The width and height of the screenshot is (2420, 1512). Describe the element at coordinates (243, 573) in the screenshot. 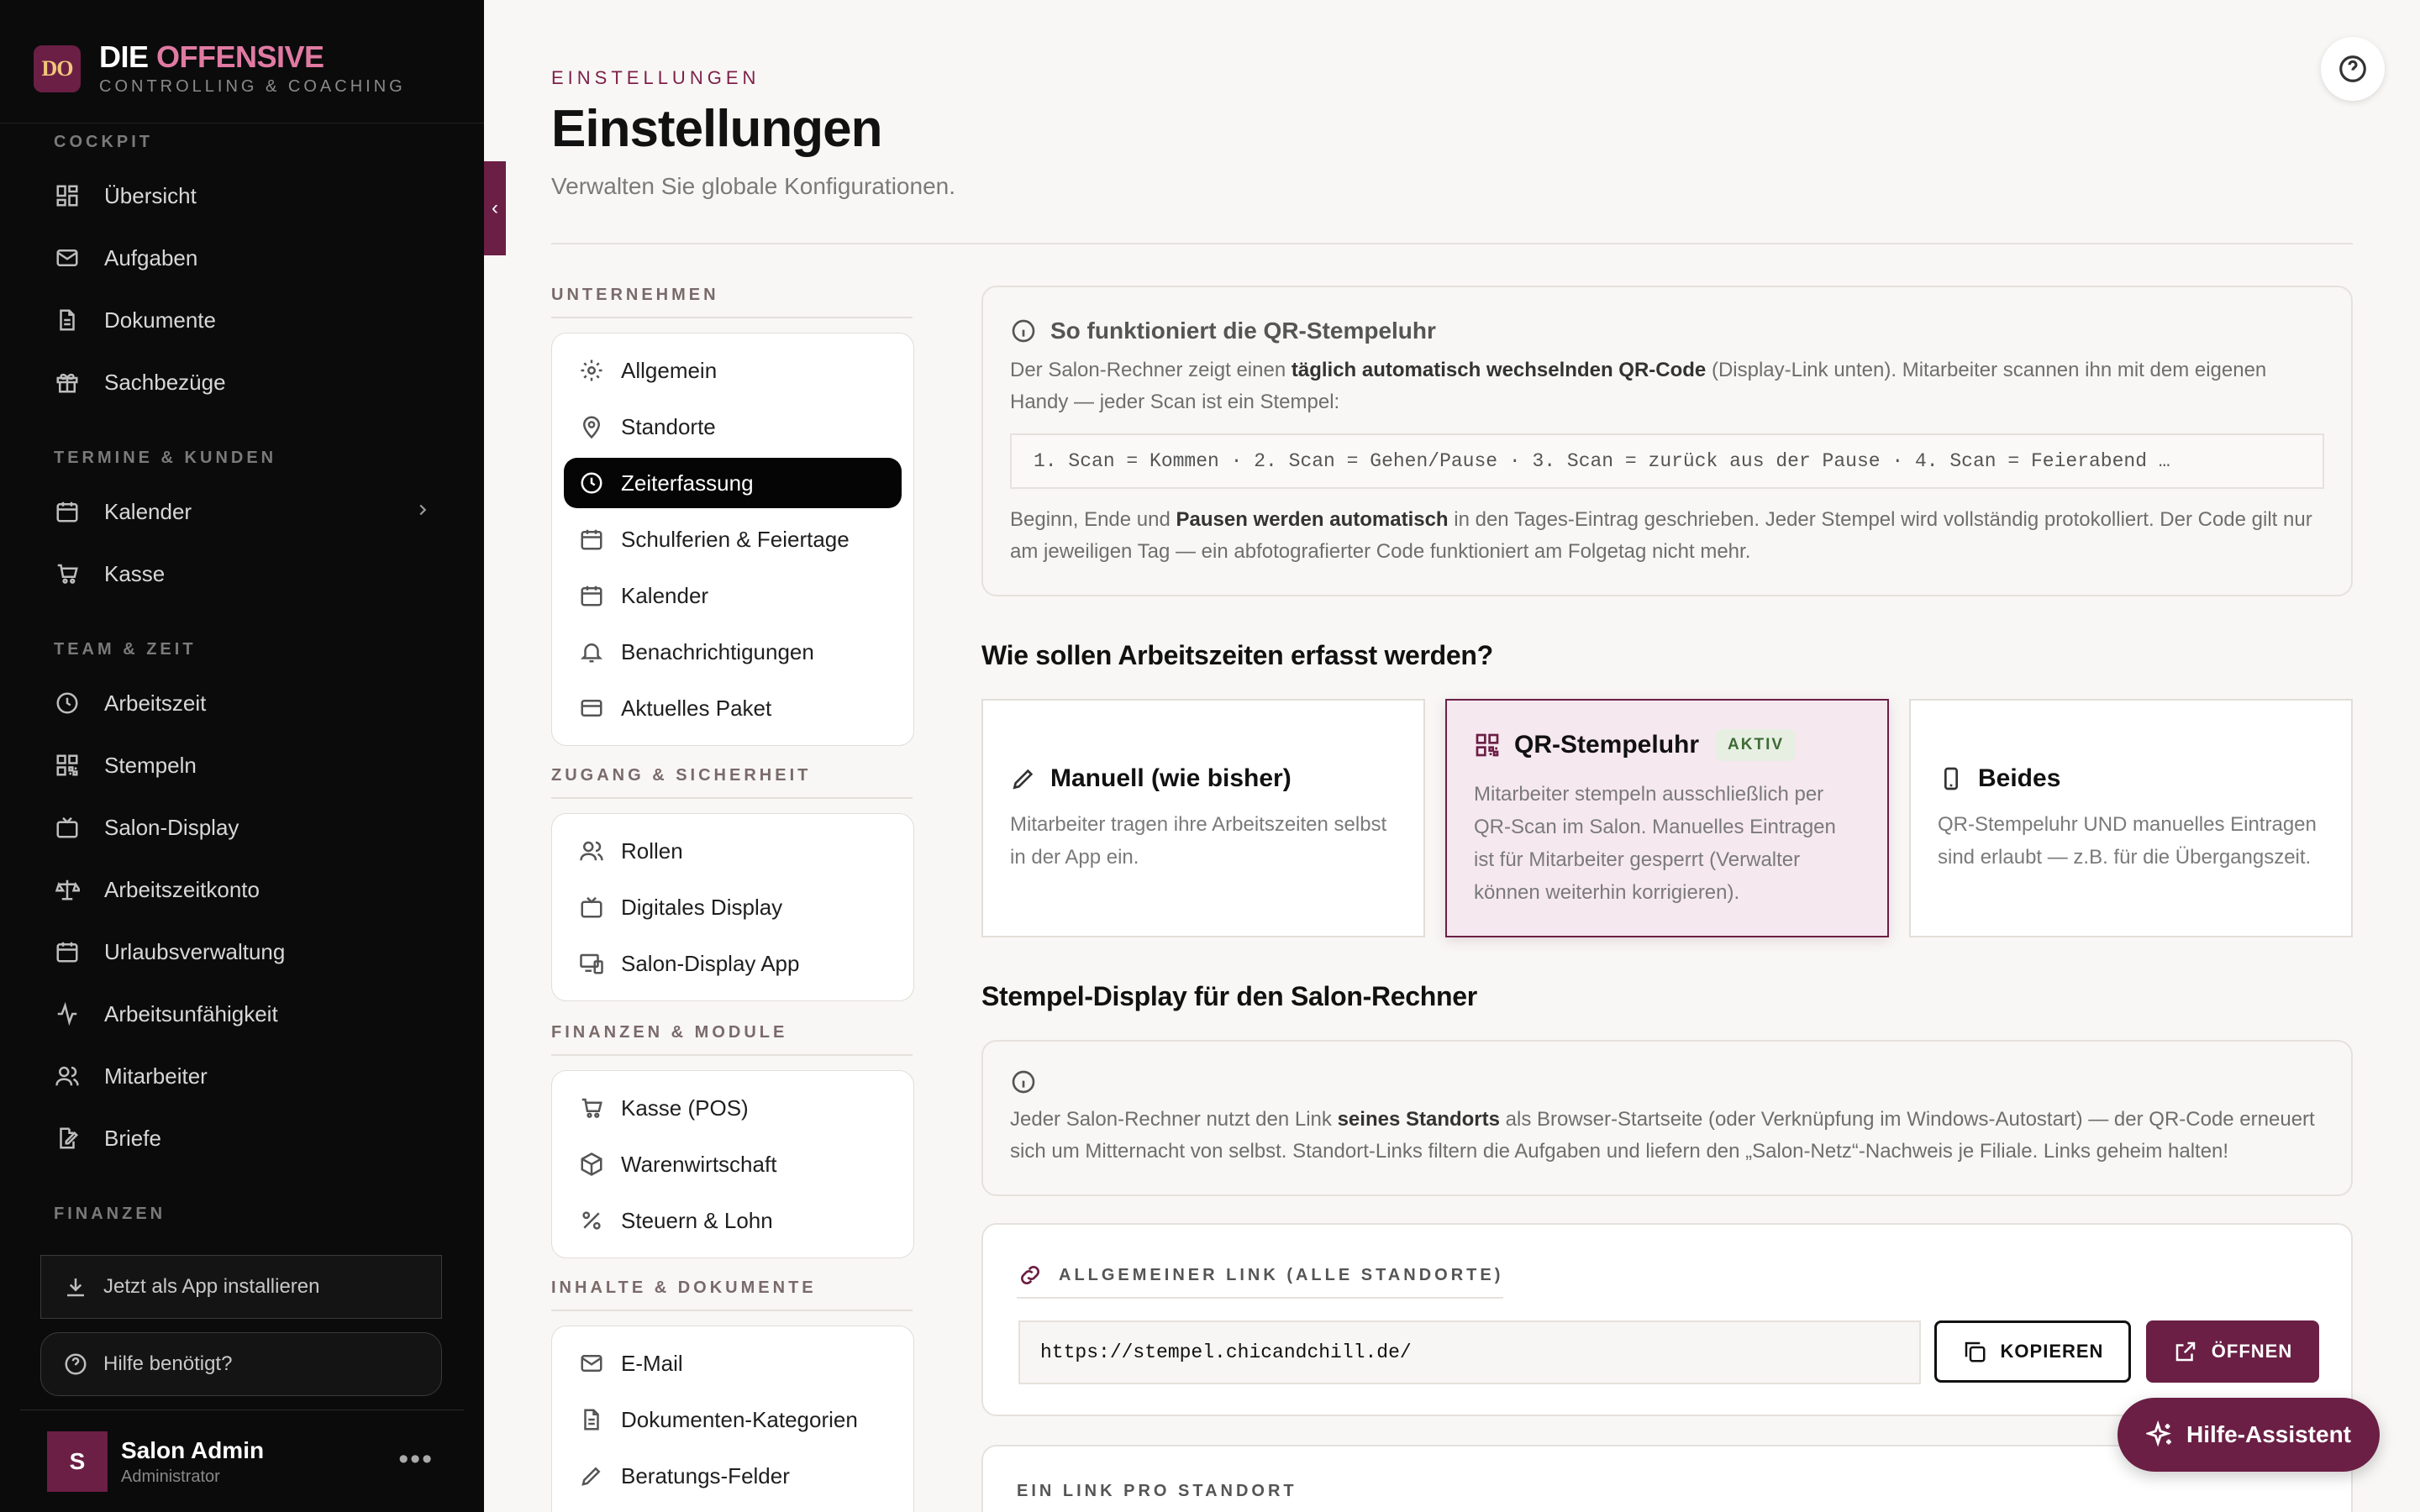

I see `sidebar-item-kasse: Kasse` at that location.